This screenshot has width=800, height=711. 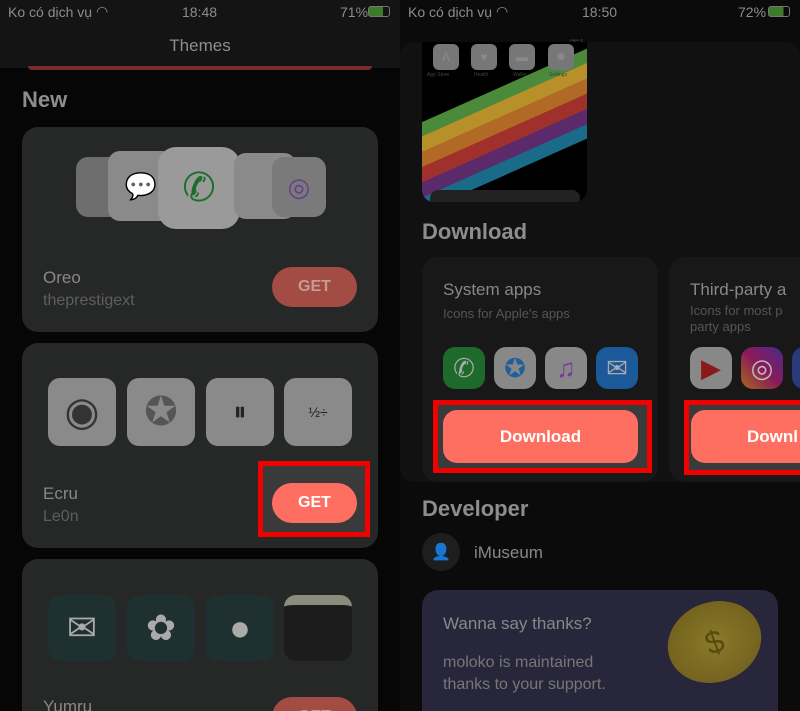 I want to click on settings-icon: ✹, so click(x=561, y=57).